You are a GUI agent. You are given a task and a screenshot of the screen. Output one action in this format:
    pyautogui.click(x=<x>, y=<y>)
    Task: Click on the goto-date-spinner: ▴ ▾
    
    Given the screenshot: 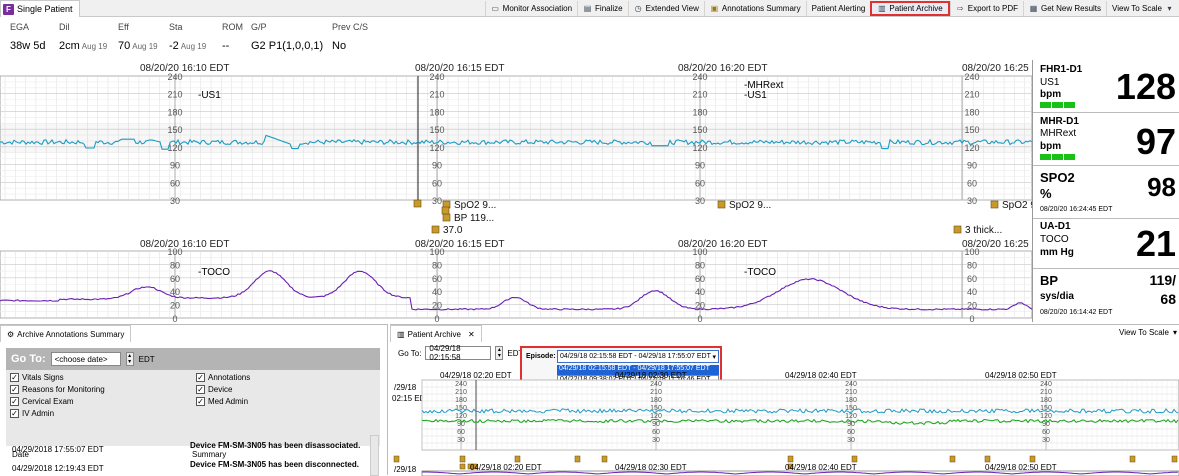 What is the action you would take?
    pyautogui.click(x=129, y=359)
    